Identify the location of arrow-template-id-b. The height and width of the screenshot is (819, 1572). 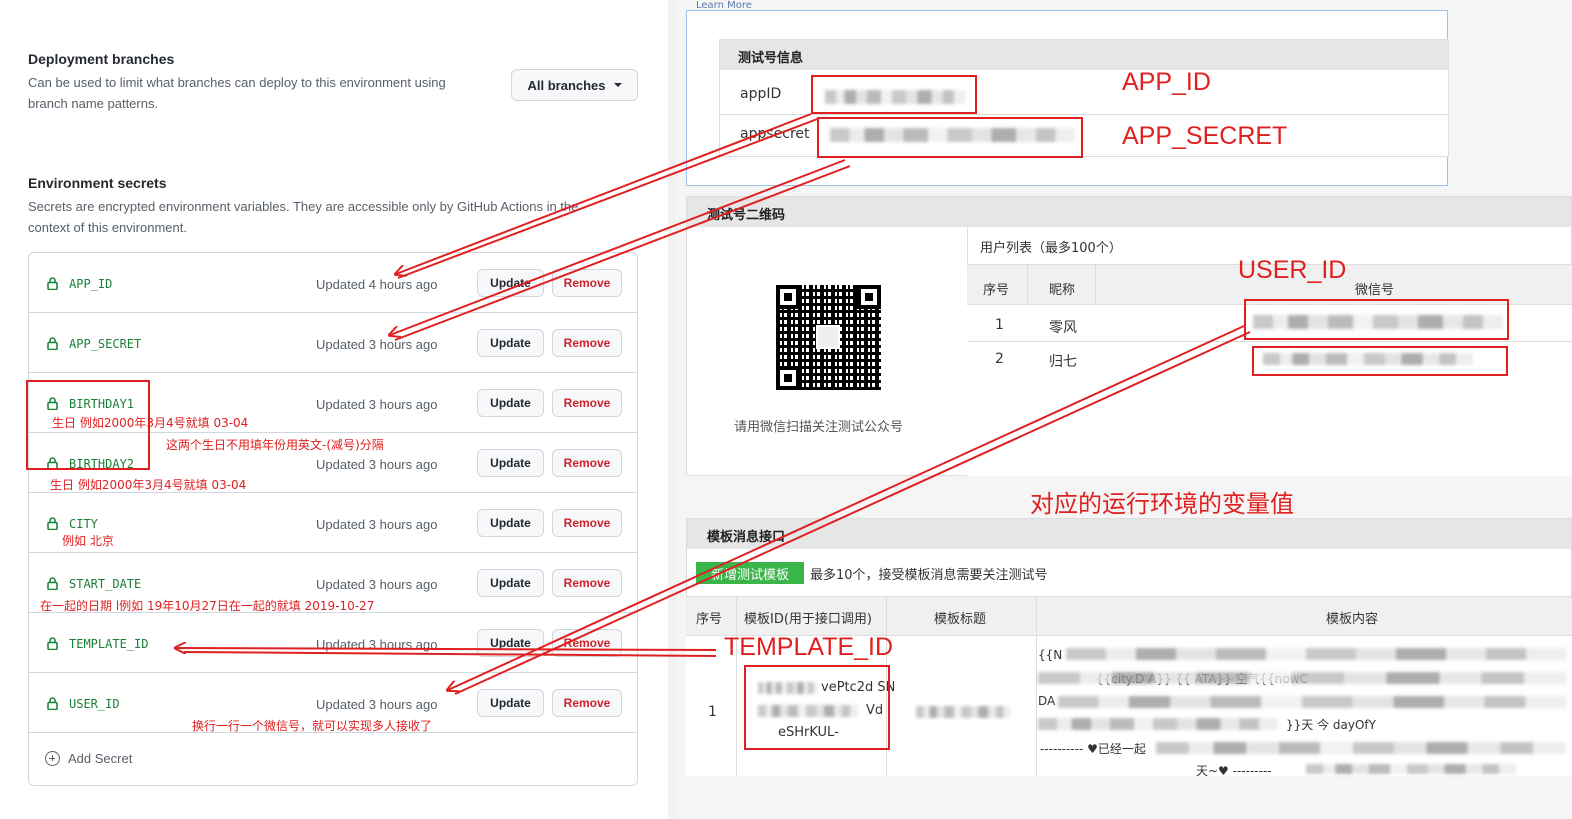
(450, 654).